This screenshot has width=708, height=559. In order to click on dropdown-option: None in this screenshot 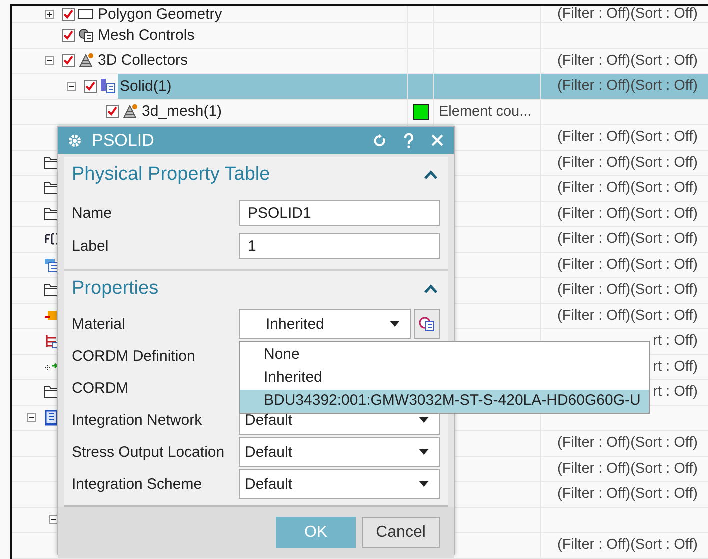, I will do `click(444, 355)`.